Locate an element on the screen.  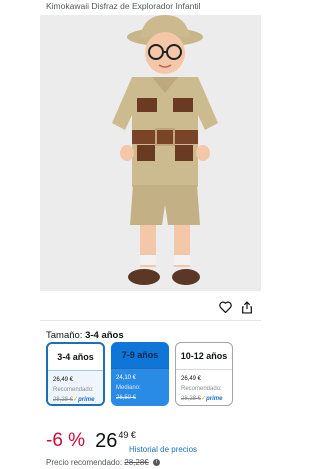
price-history-link: Historial de precios is located at coordinates (163, 449).